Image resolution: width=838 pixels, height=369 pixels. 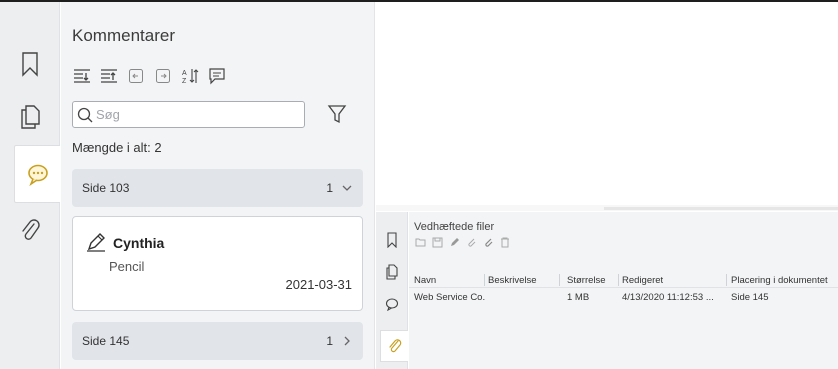 I want to click on search-icon, so click(x=85, y=114).